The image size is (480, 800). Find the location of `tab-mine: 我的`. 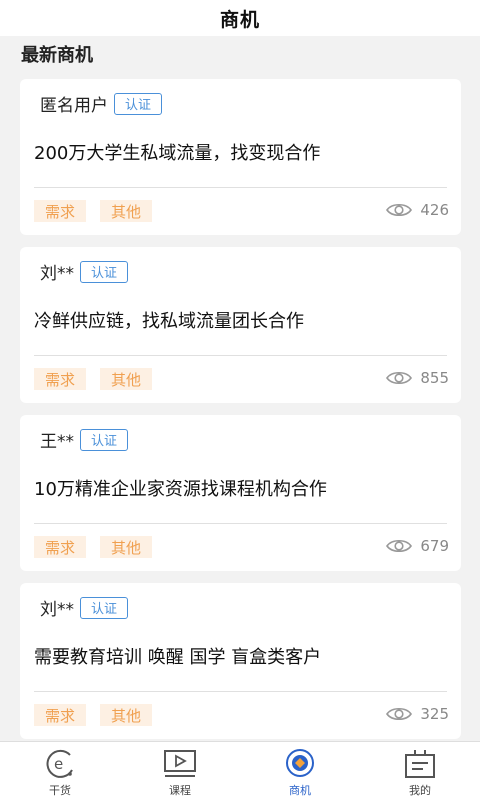

tab-mine: 我的 is located at coordinates (420, 771).